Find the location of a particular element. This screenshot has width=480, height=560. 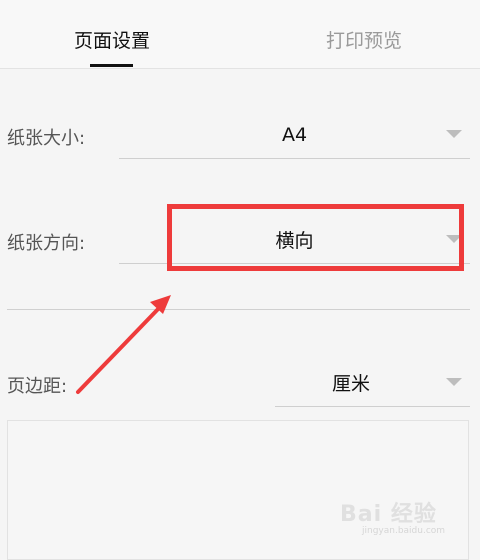

watermark-logo: Bai 经验 is located at coordinates (388, 514).